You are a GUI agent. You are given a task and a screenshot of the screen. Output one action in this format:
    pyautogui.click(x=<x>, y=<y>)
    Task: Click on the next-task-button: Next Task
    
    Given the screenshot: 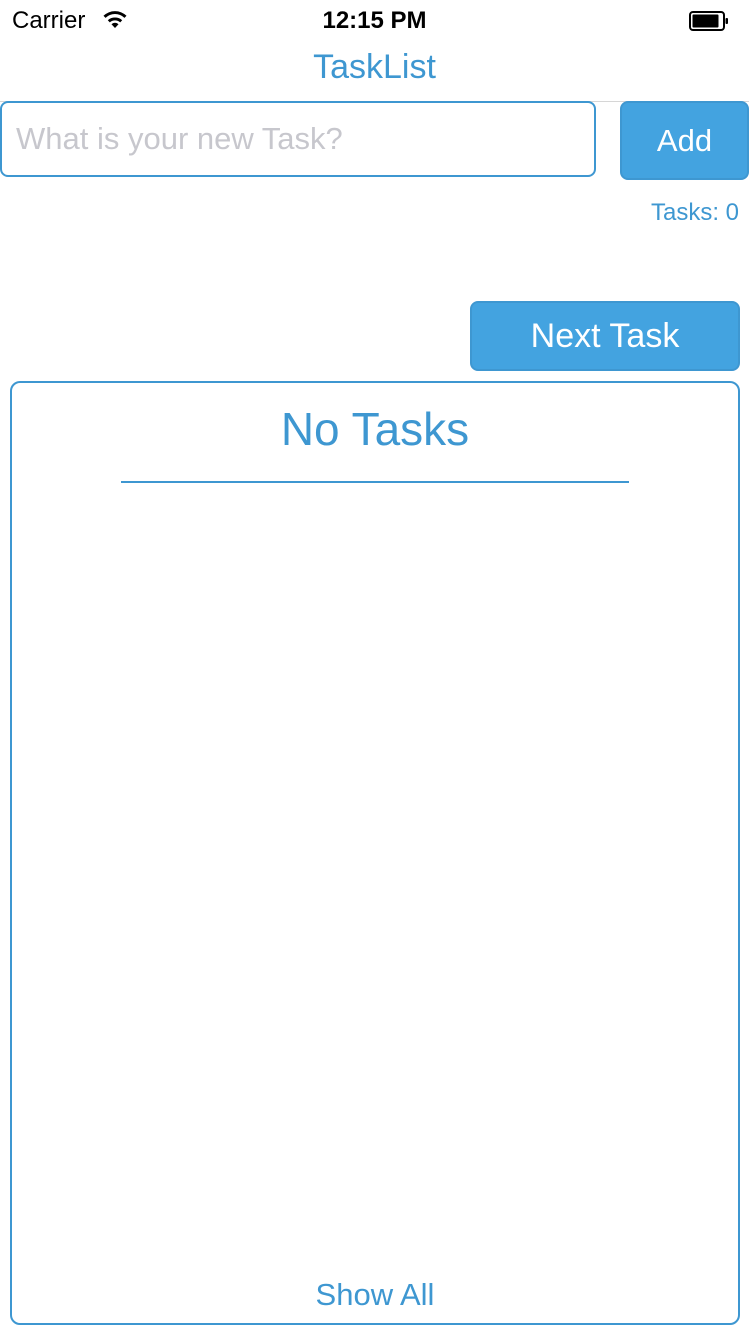 What is the action you would take?
    pyautogui.click(x=605, y=336)
    